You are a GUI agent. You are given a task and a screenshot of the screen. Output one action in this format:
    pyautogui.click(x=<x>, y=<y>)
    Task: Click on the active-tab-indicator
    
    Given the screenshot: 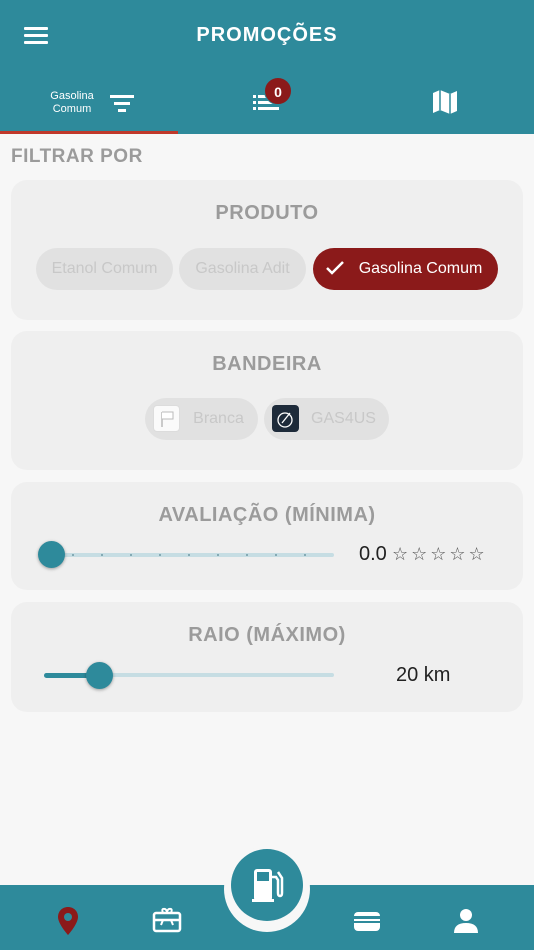 What is the action you would take?
    pyautogui.click(x=89, y=132)
    